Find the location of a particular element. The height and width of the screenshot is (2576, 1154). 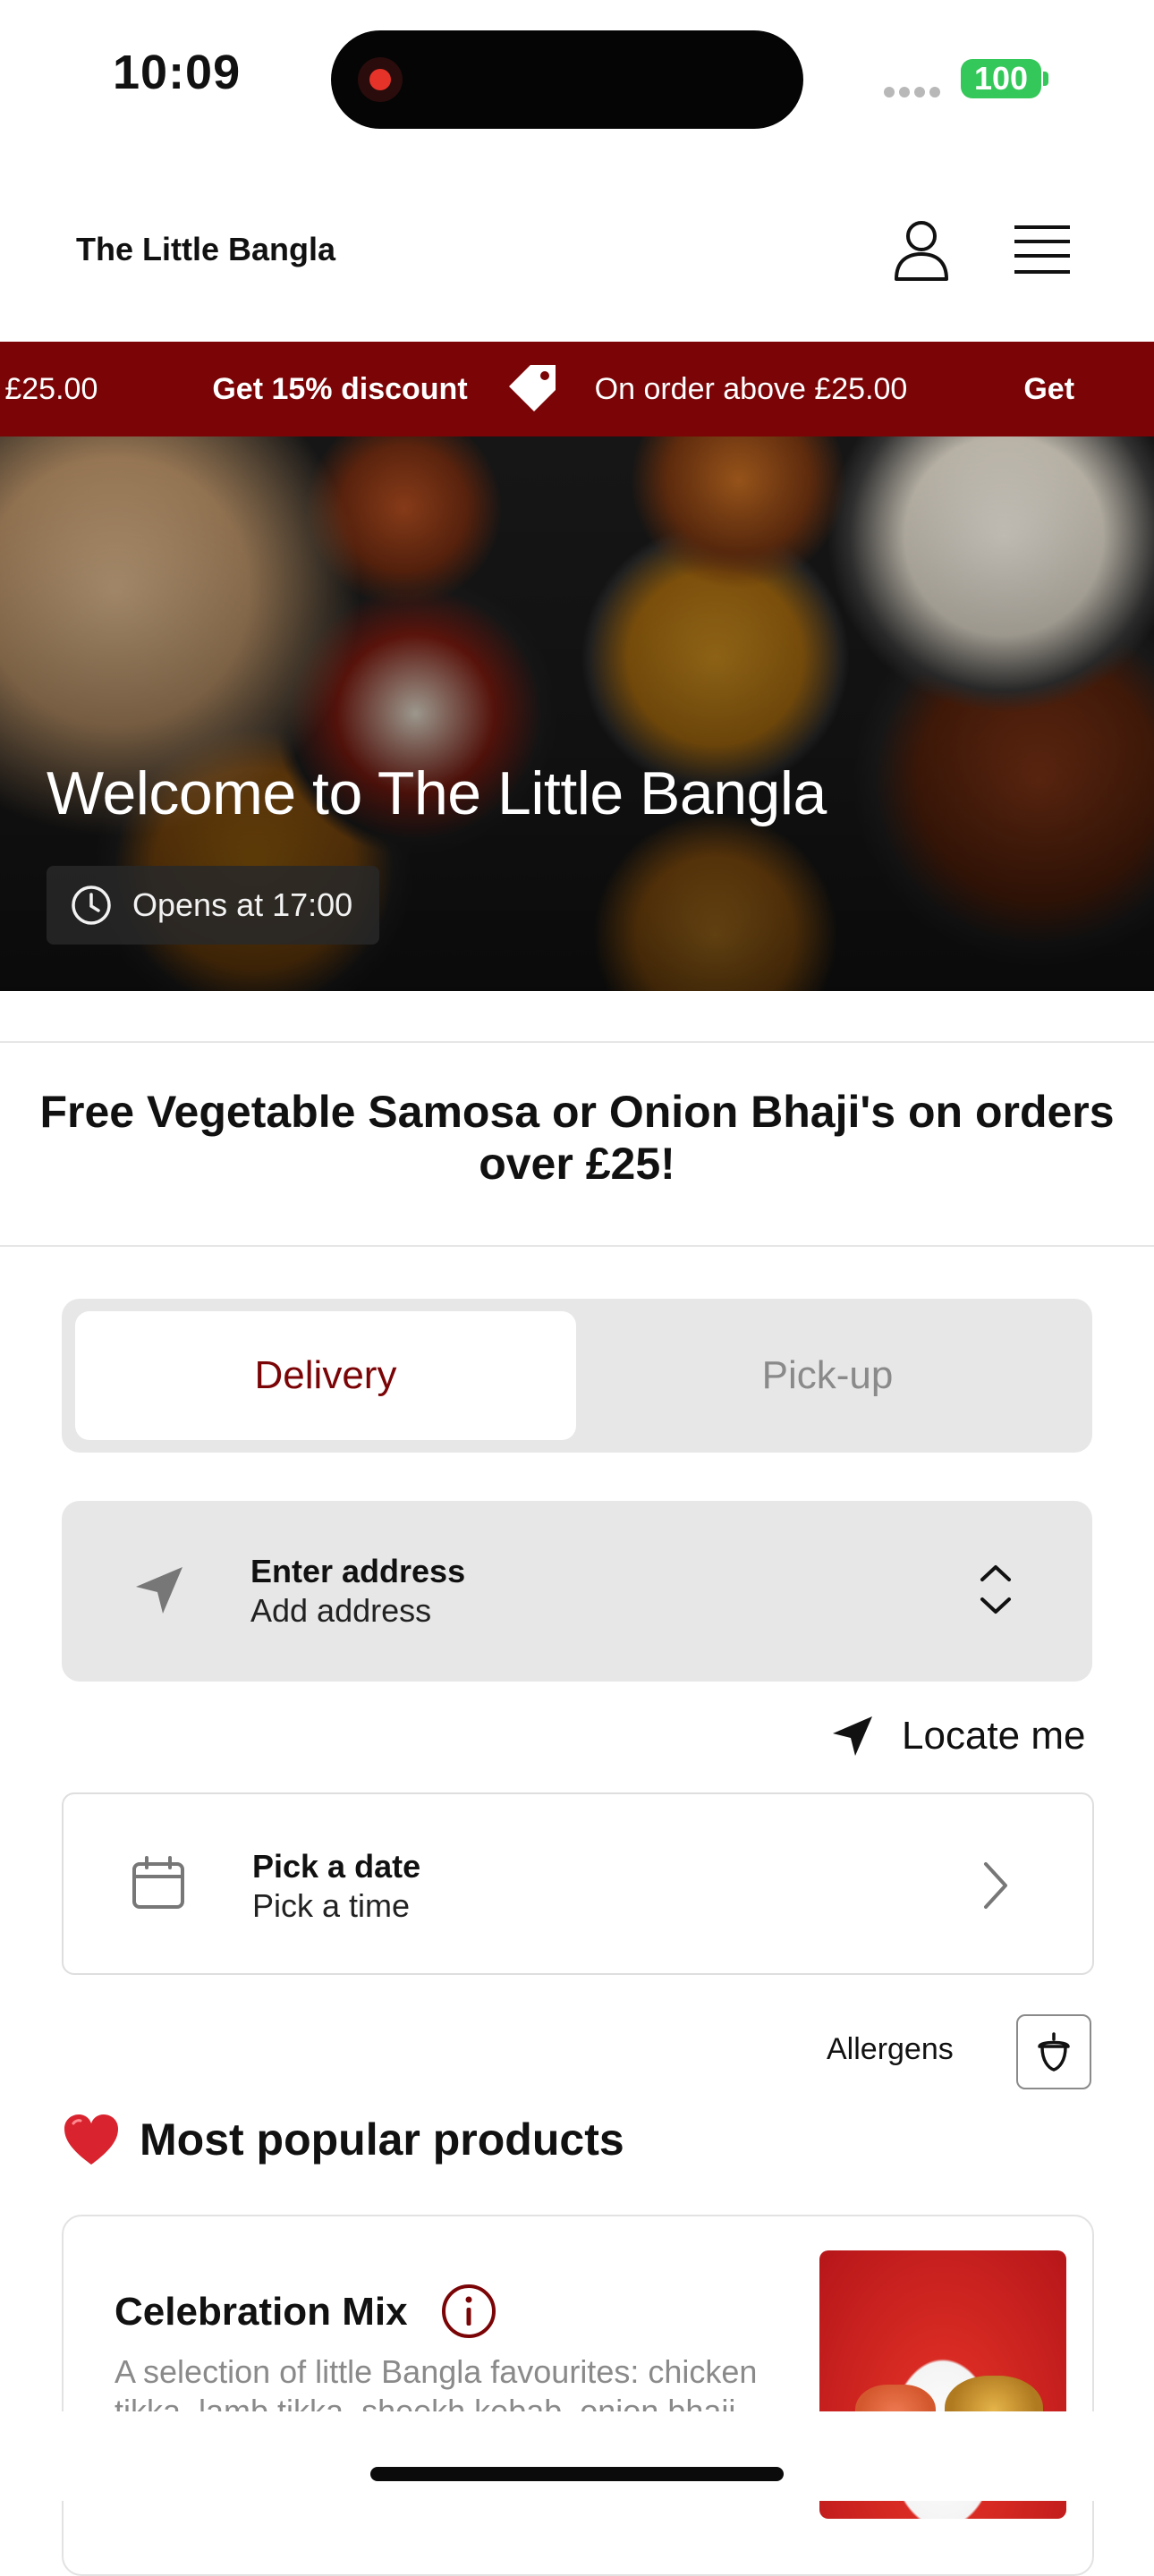

signal-icon is located at coordinates (914, 94).